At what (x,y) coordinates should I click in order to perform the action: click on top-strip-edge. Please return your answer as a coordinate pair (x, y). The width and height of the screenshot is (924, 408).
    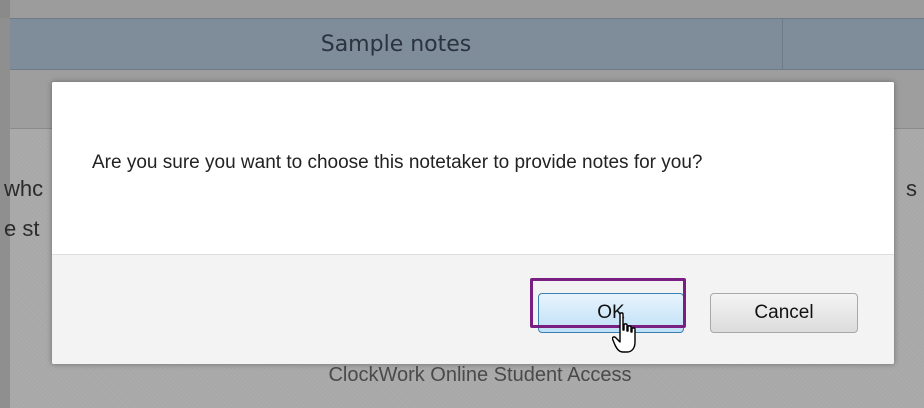
    Looking at the image, I should click on (5, 9).